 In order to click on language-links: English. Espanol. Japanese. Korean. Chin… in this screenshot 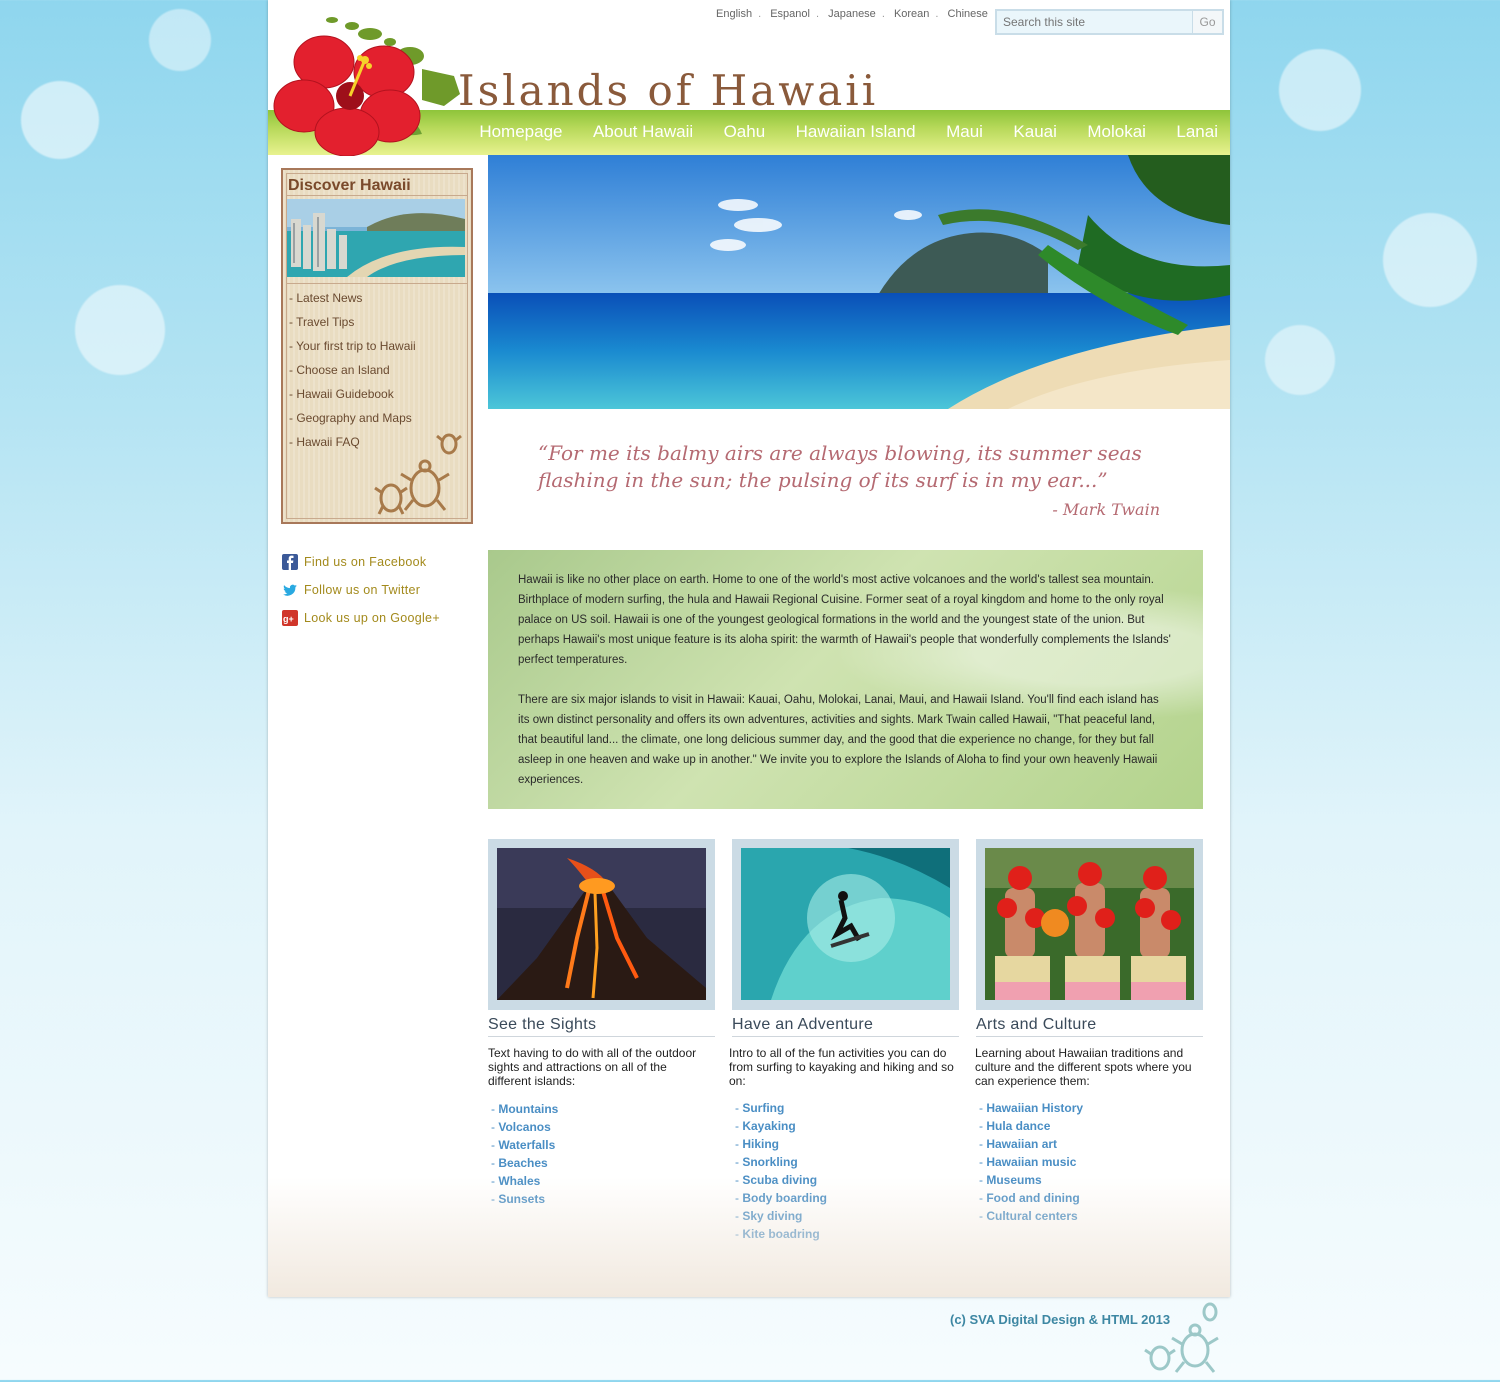, I will do `click(852, 14)`.